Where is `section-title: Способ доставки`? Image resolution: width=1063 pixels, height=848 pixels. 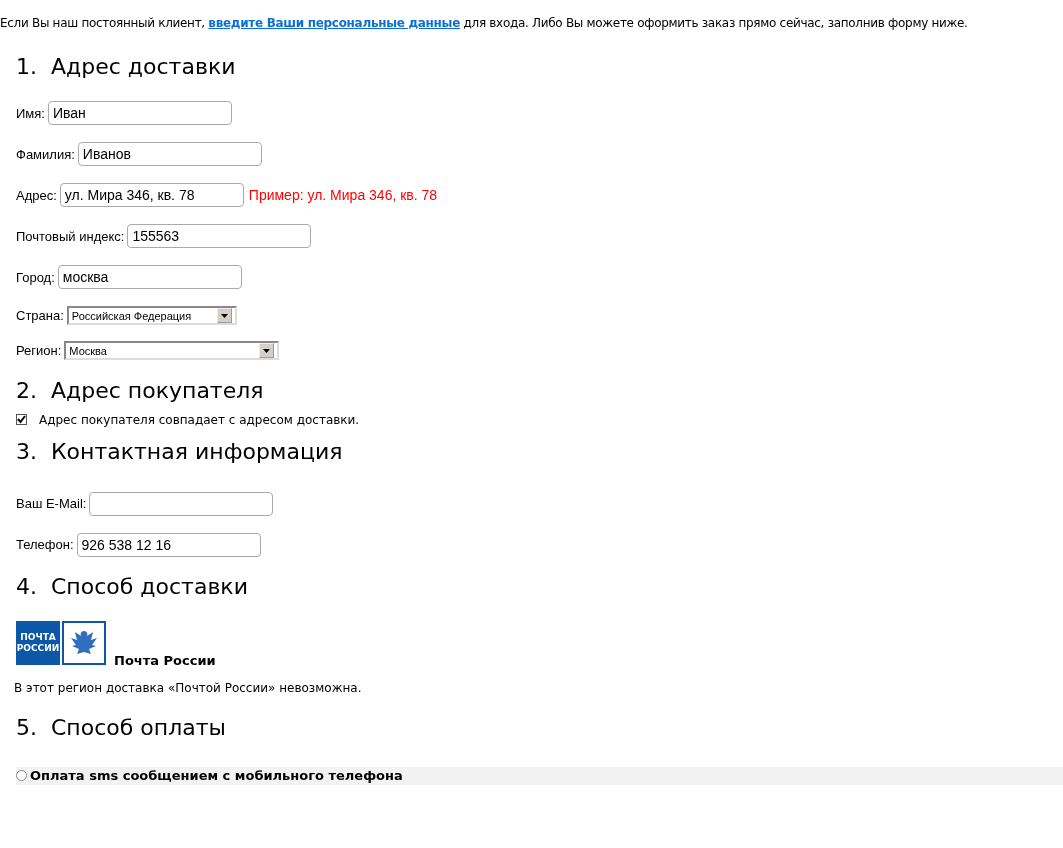 section-title: Способ доставки is located at coordinates (149, 587).